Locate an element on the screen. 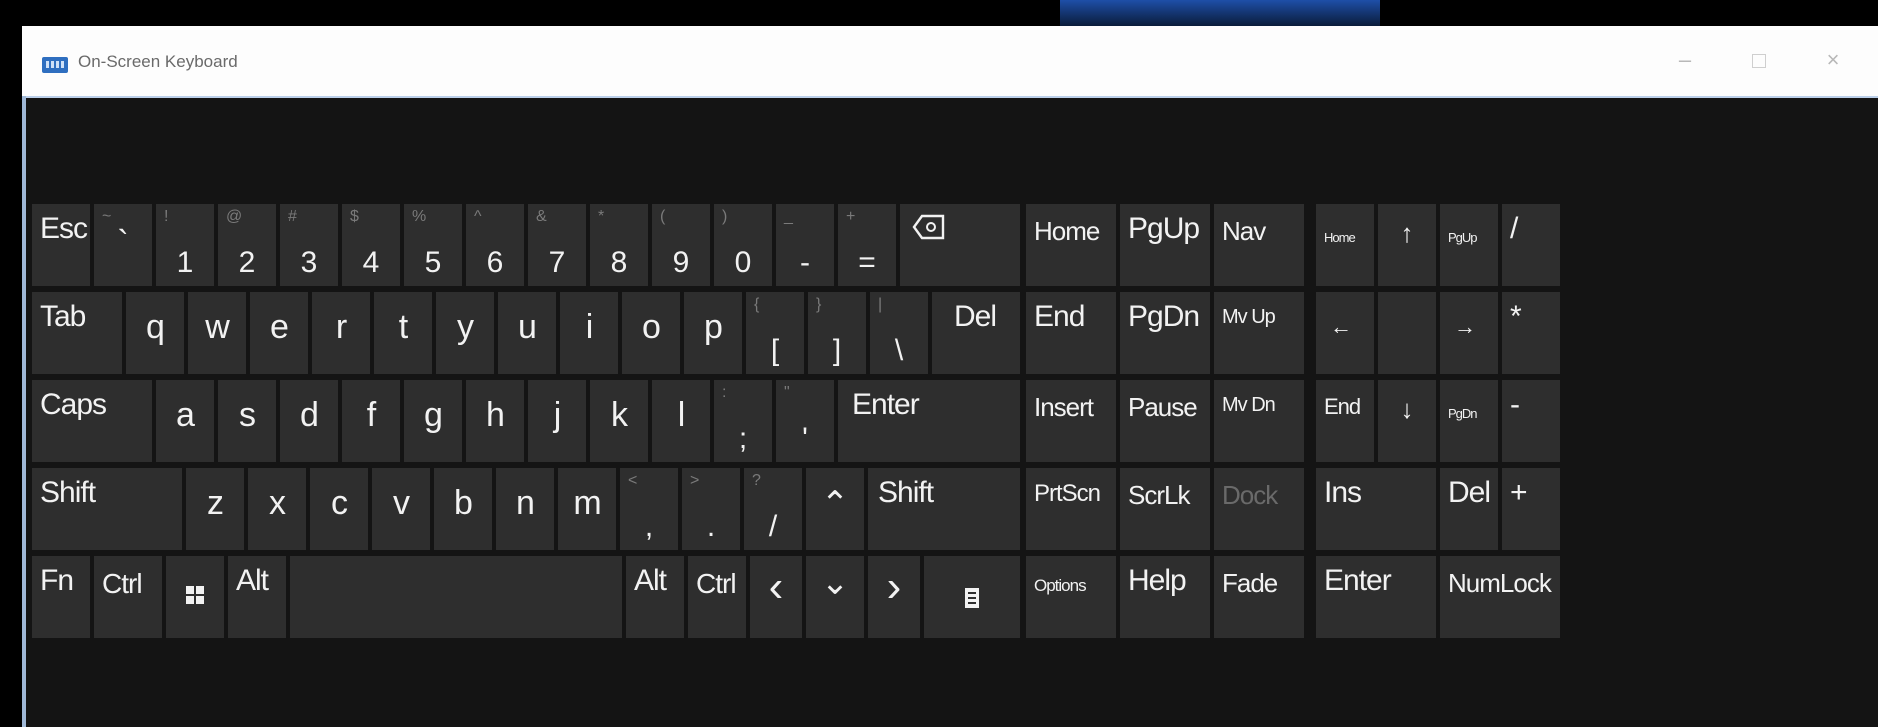  minimize-button: – is located at coordinates (1685, 60).